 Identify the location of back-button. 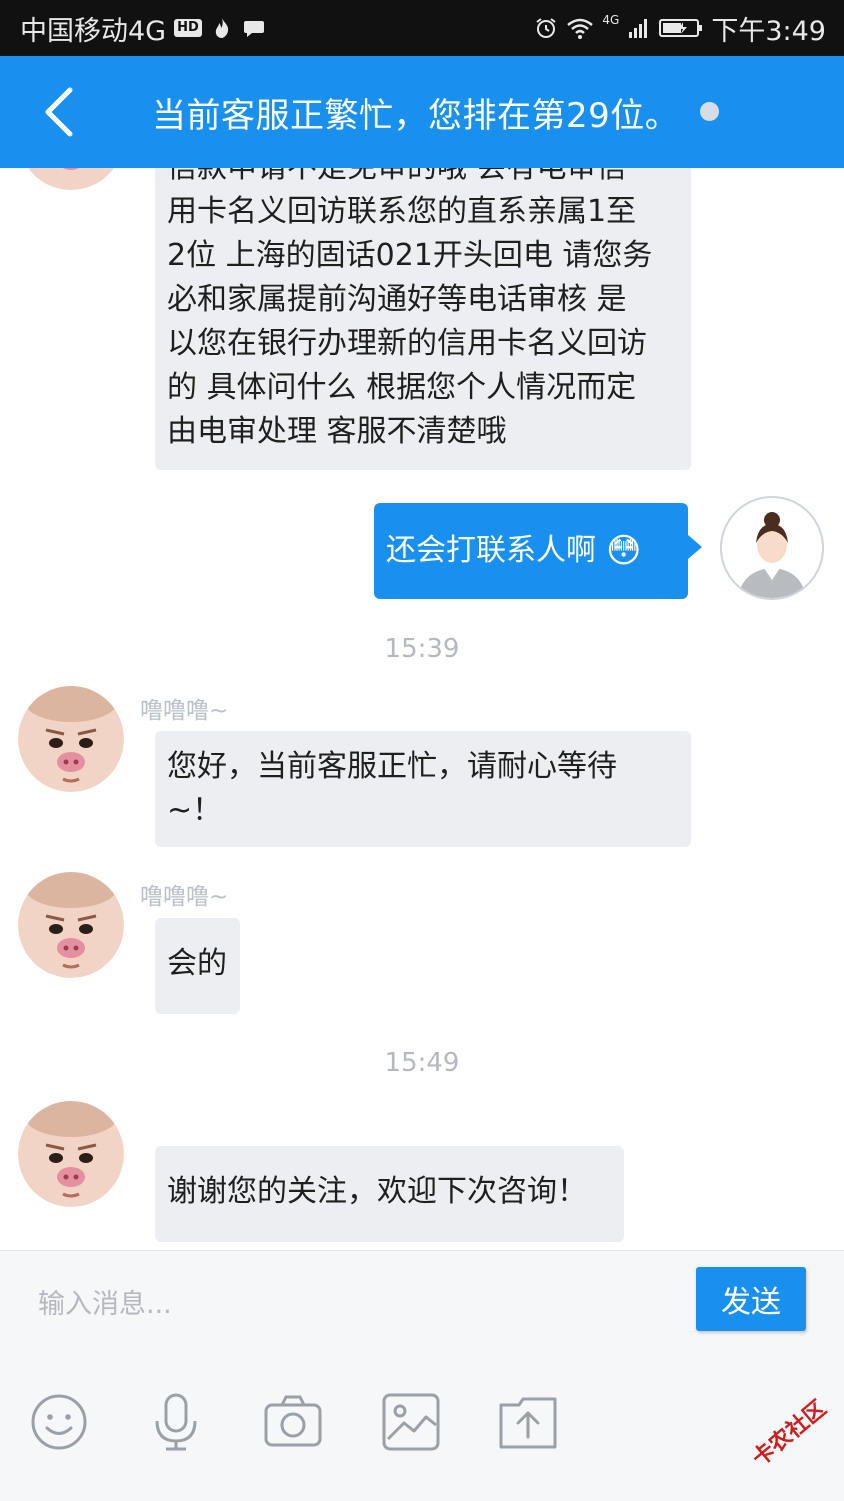
(61, 112).